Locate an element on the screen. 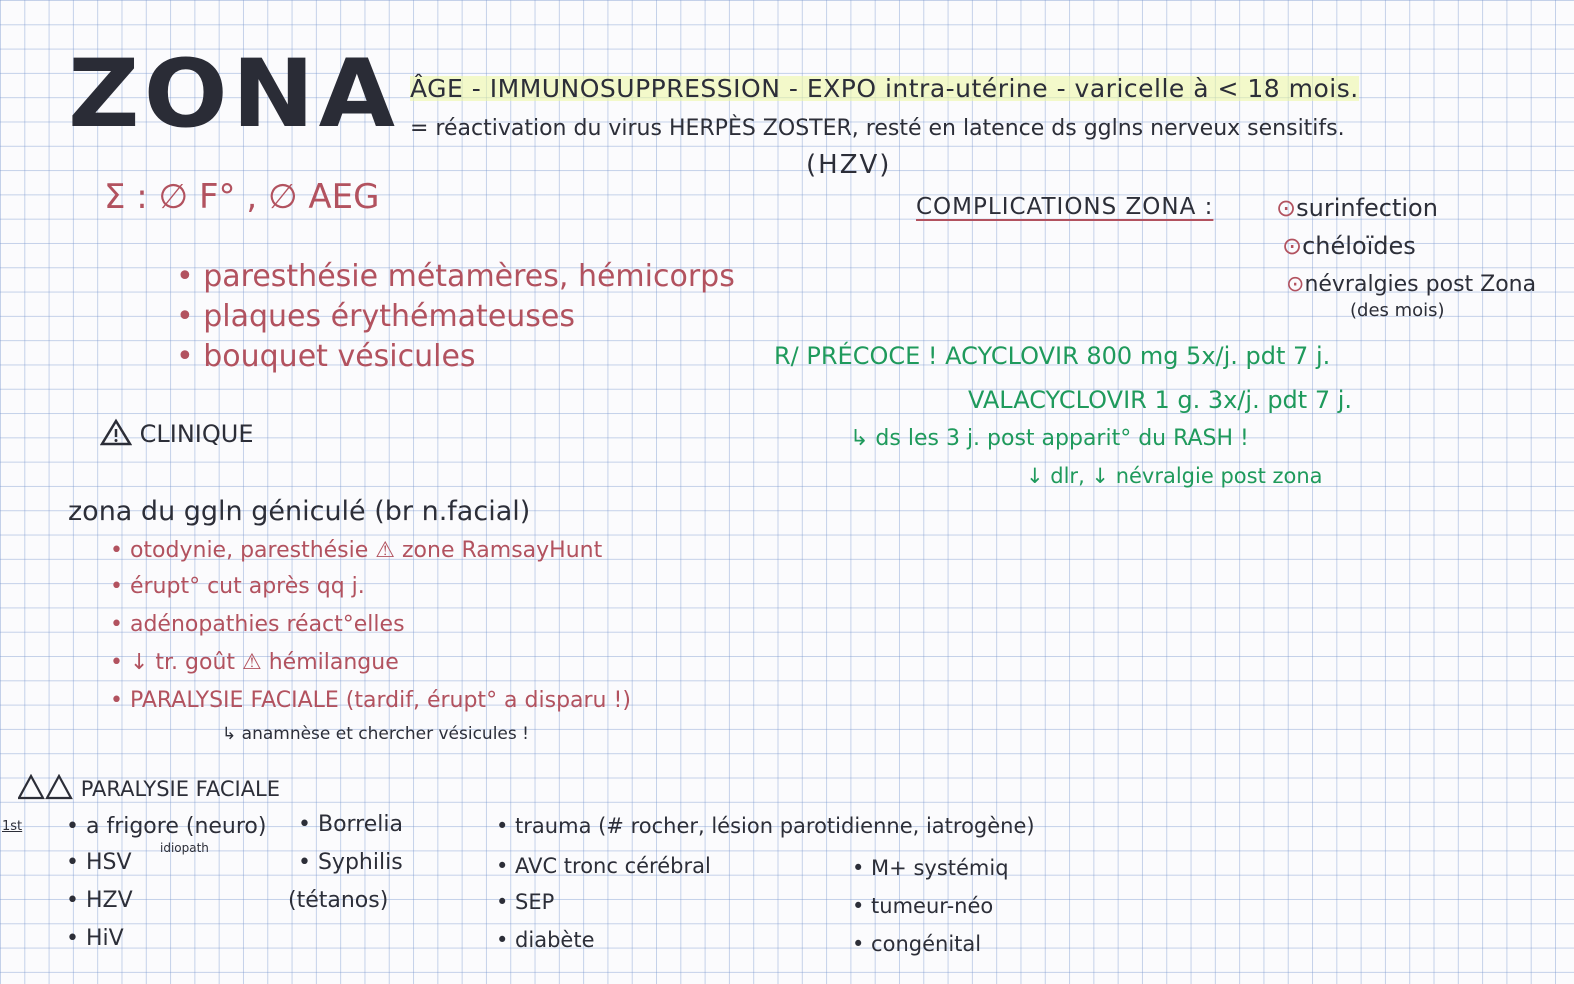 This screenshot has width=1574, height=984. zona-ganglion-item-3: • adénopathies réact°elles is located at coordinates (257, 624).